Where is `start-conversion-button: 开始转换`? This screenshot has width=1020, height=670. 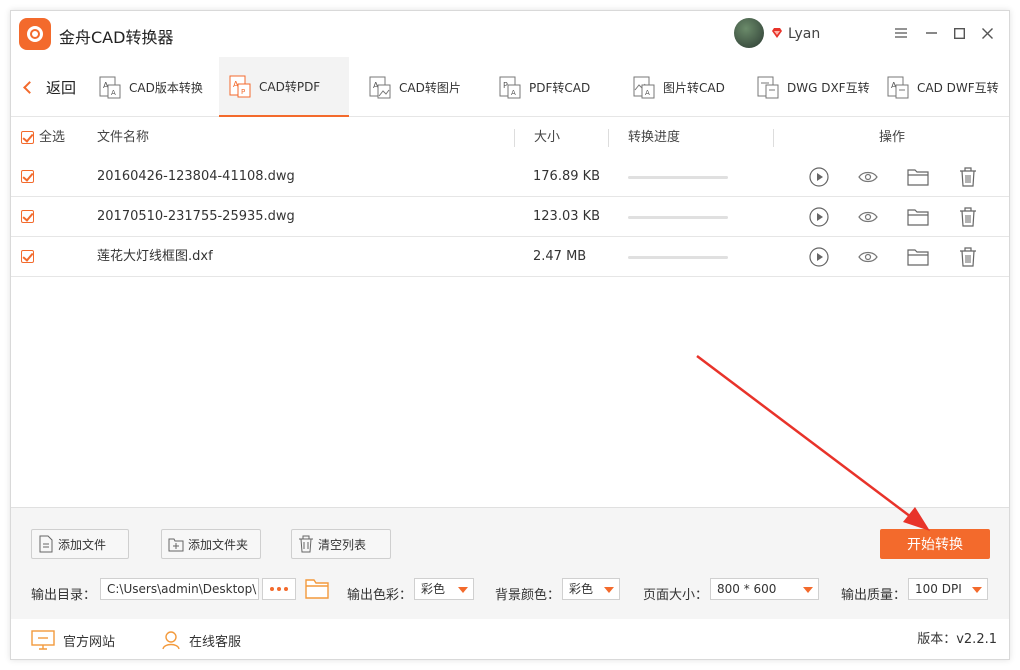 start-conversion-button: 开始转换 is located at coordinates (935, 544).